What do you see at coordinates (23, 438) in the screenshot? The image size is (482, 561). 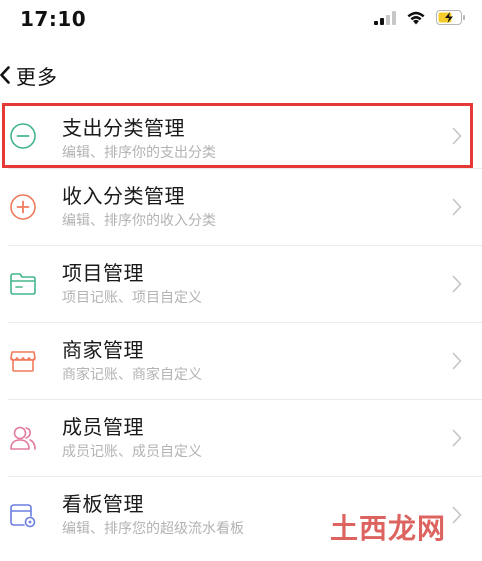 I see `members-icon` at bounding box center [23, 438].